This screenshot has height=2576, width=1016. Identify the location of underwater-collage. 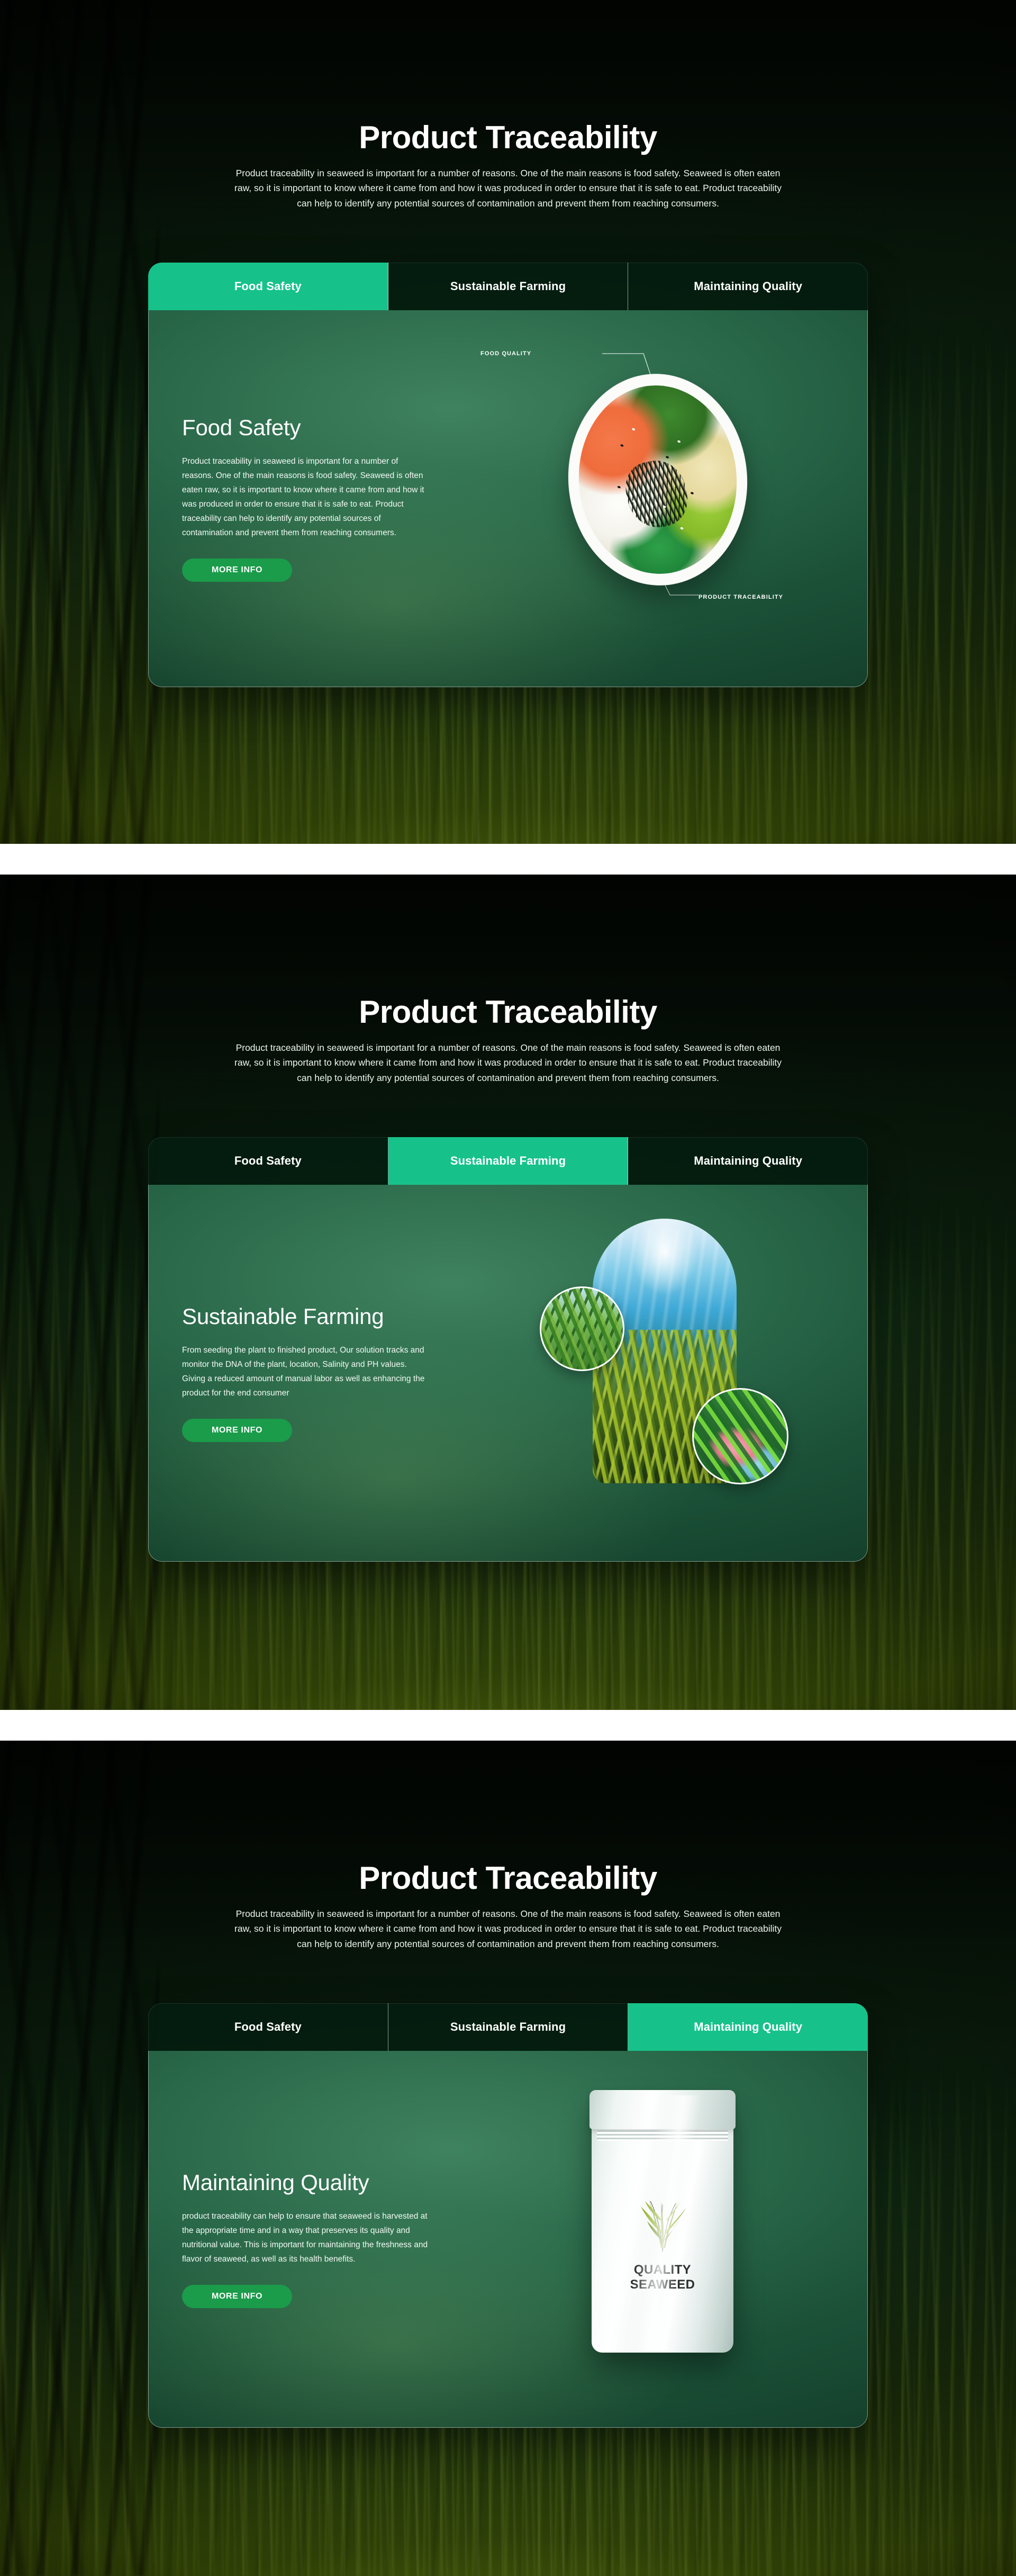
(664, 1358).